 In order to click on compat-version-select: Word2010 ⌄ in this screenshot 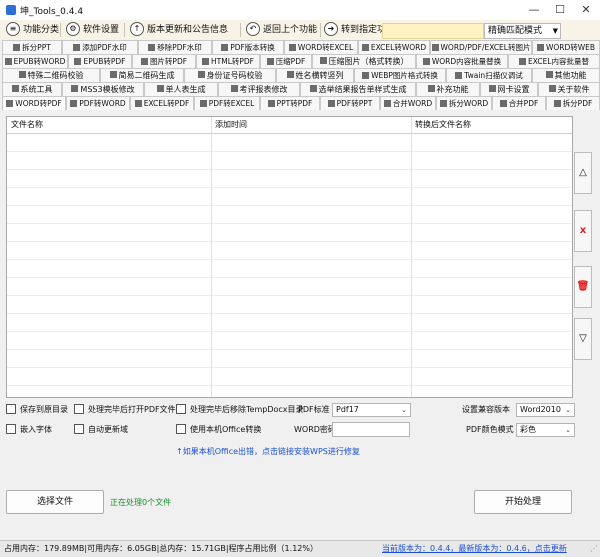, I will do `click(545, 410)`.